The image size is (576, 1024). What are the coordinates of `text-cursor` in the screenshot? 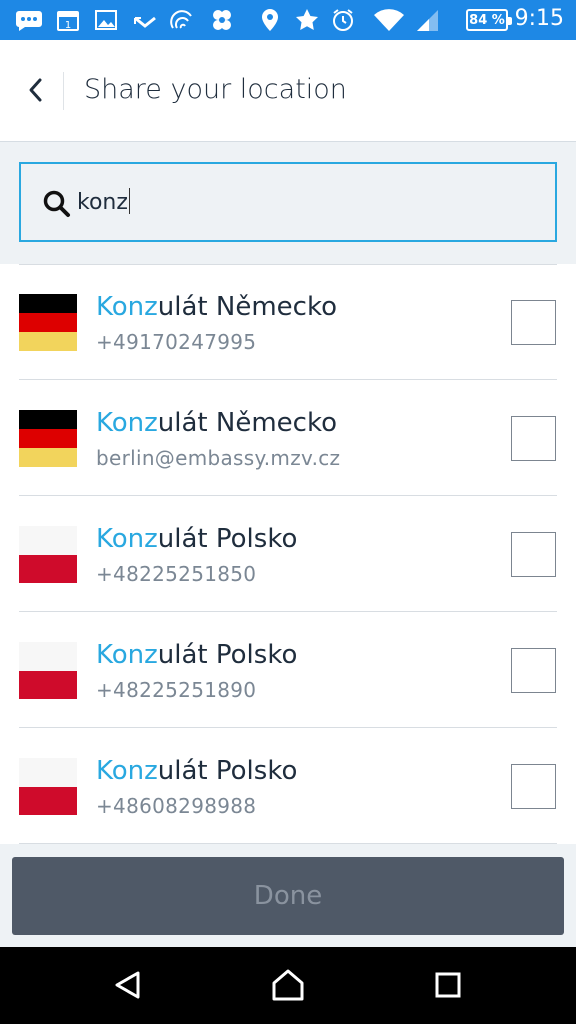 It's located at (129, 201).